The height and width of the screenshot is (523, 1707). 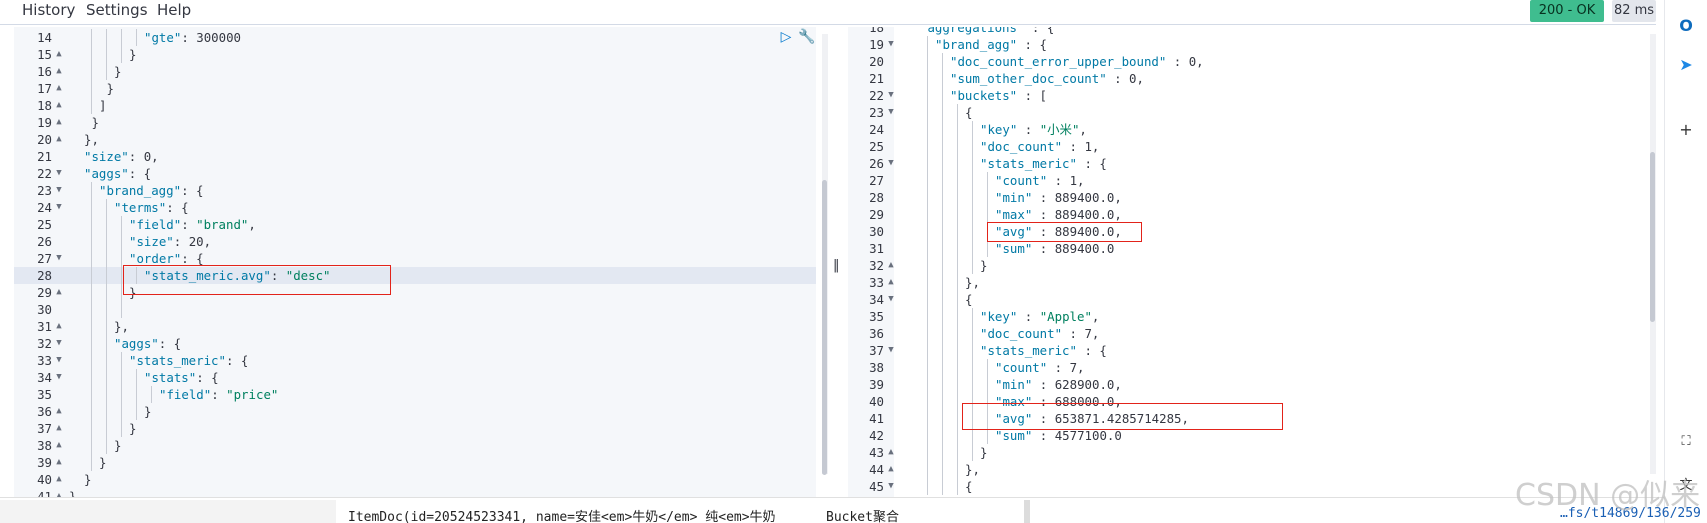 What do you see at coordinates (1077, 61) in the screenshot?
I see `code-text: "doc_count_error_upper_bound" : 0,` at bounding box center [1077, 61].